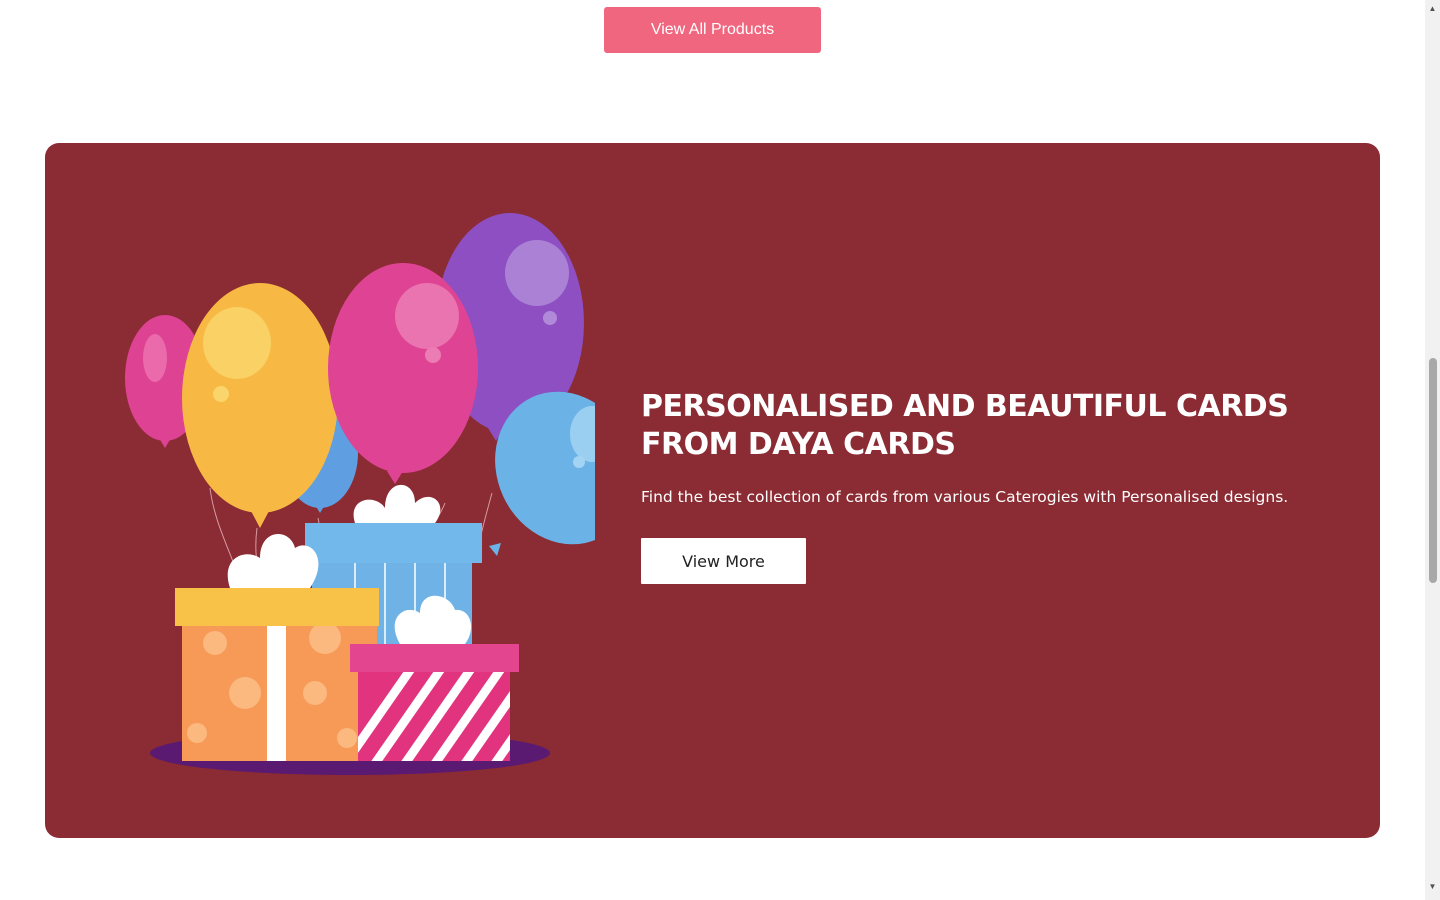 The width and height of the screenshot is (1440, 900). I want to click on vertical-scrollbar: ▲ ▼, so click(1432, 450).